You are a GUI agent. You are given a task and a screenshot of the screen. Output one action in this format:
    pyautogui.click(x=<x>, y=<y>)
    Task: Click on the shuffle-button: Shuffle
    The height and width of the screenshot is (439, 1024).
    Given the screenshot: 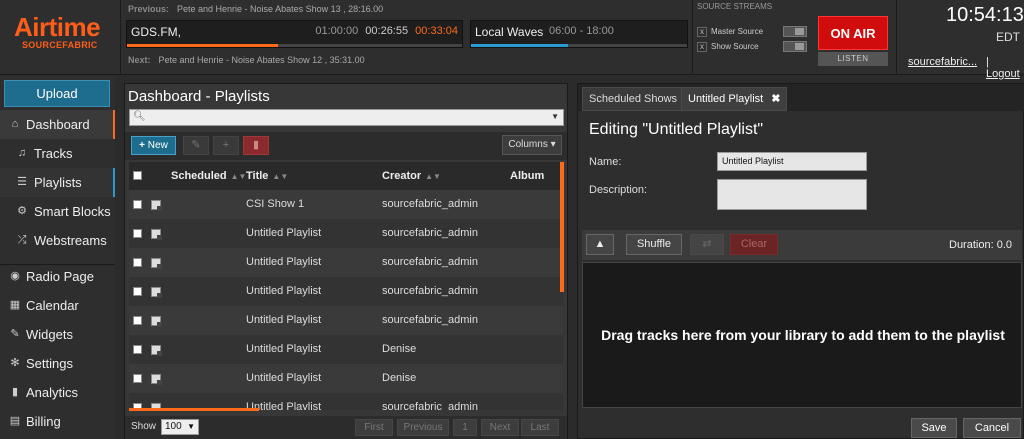 What is the action you would take?
    pyautogui.click(x=654, y=244)
    